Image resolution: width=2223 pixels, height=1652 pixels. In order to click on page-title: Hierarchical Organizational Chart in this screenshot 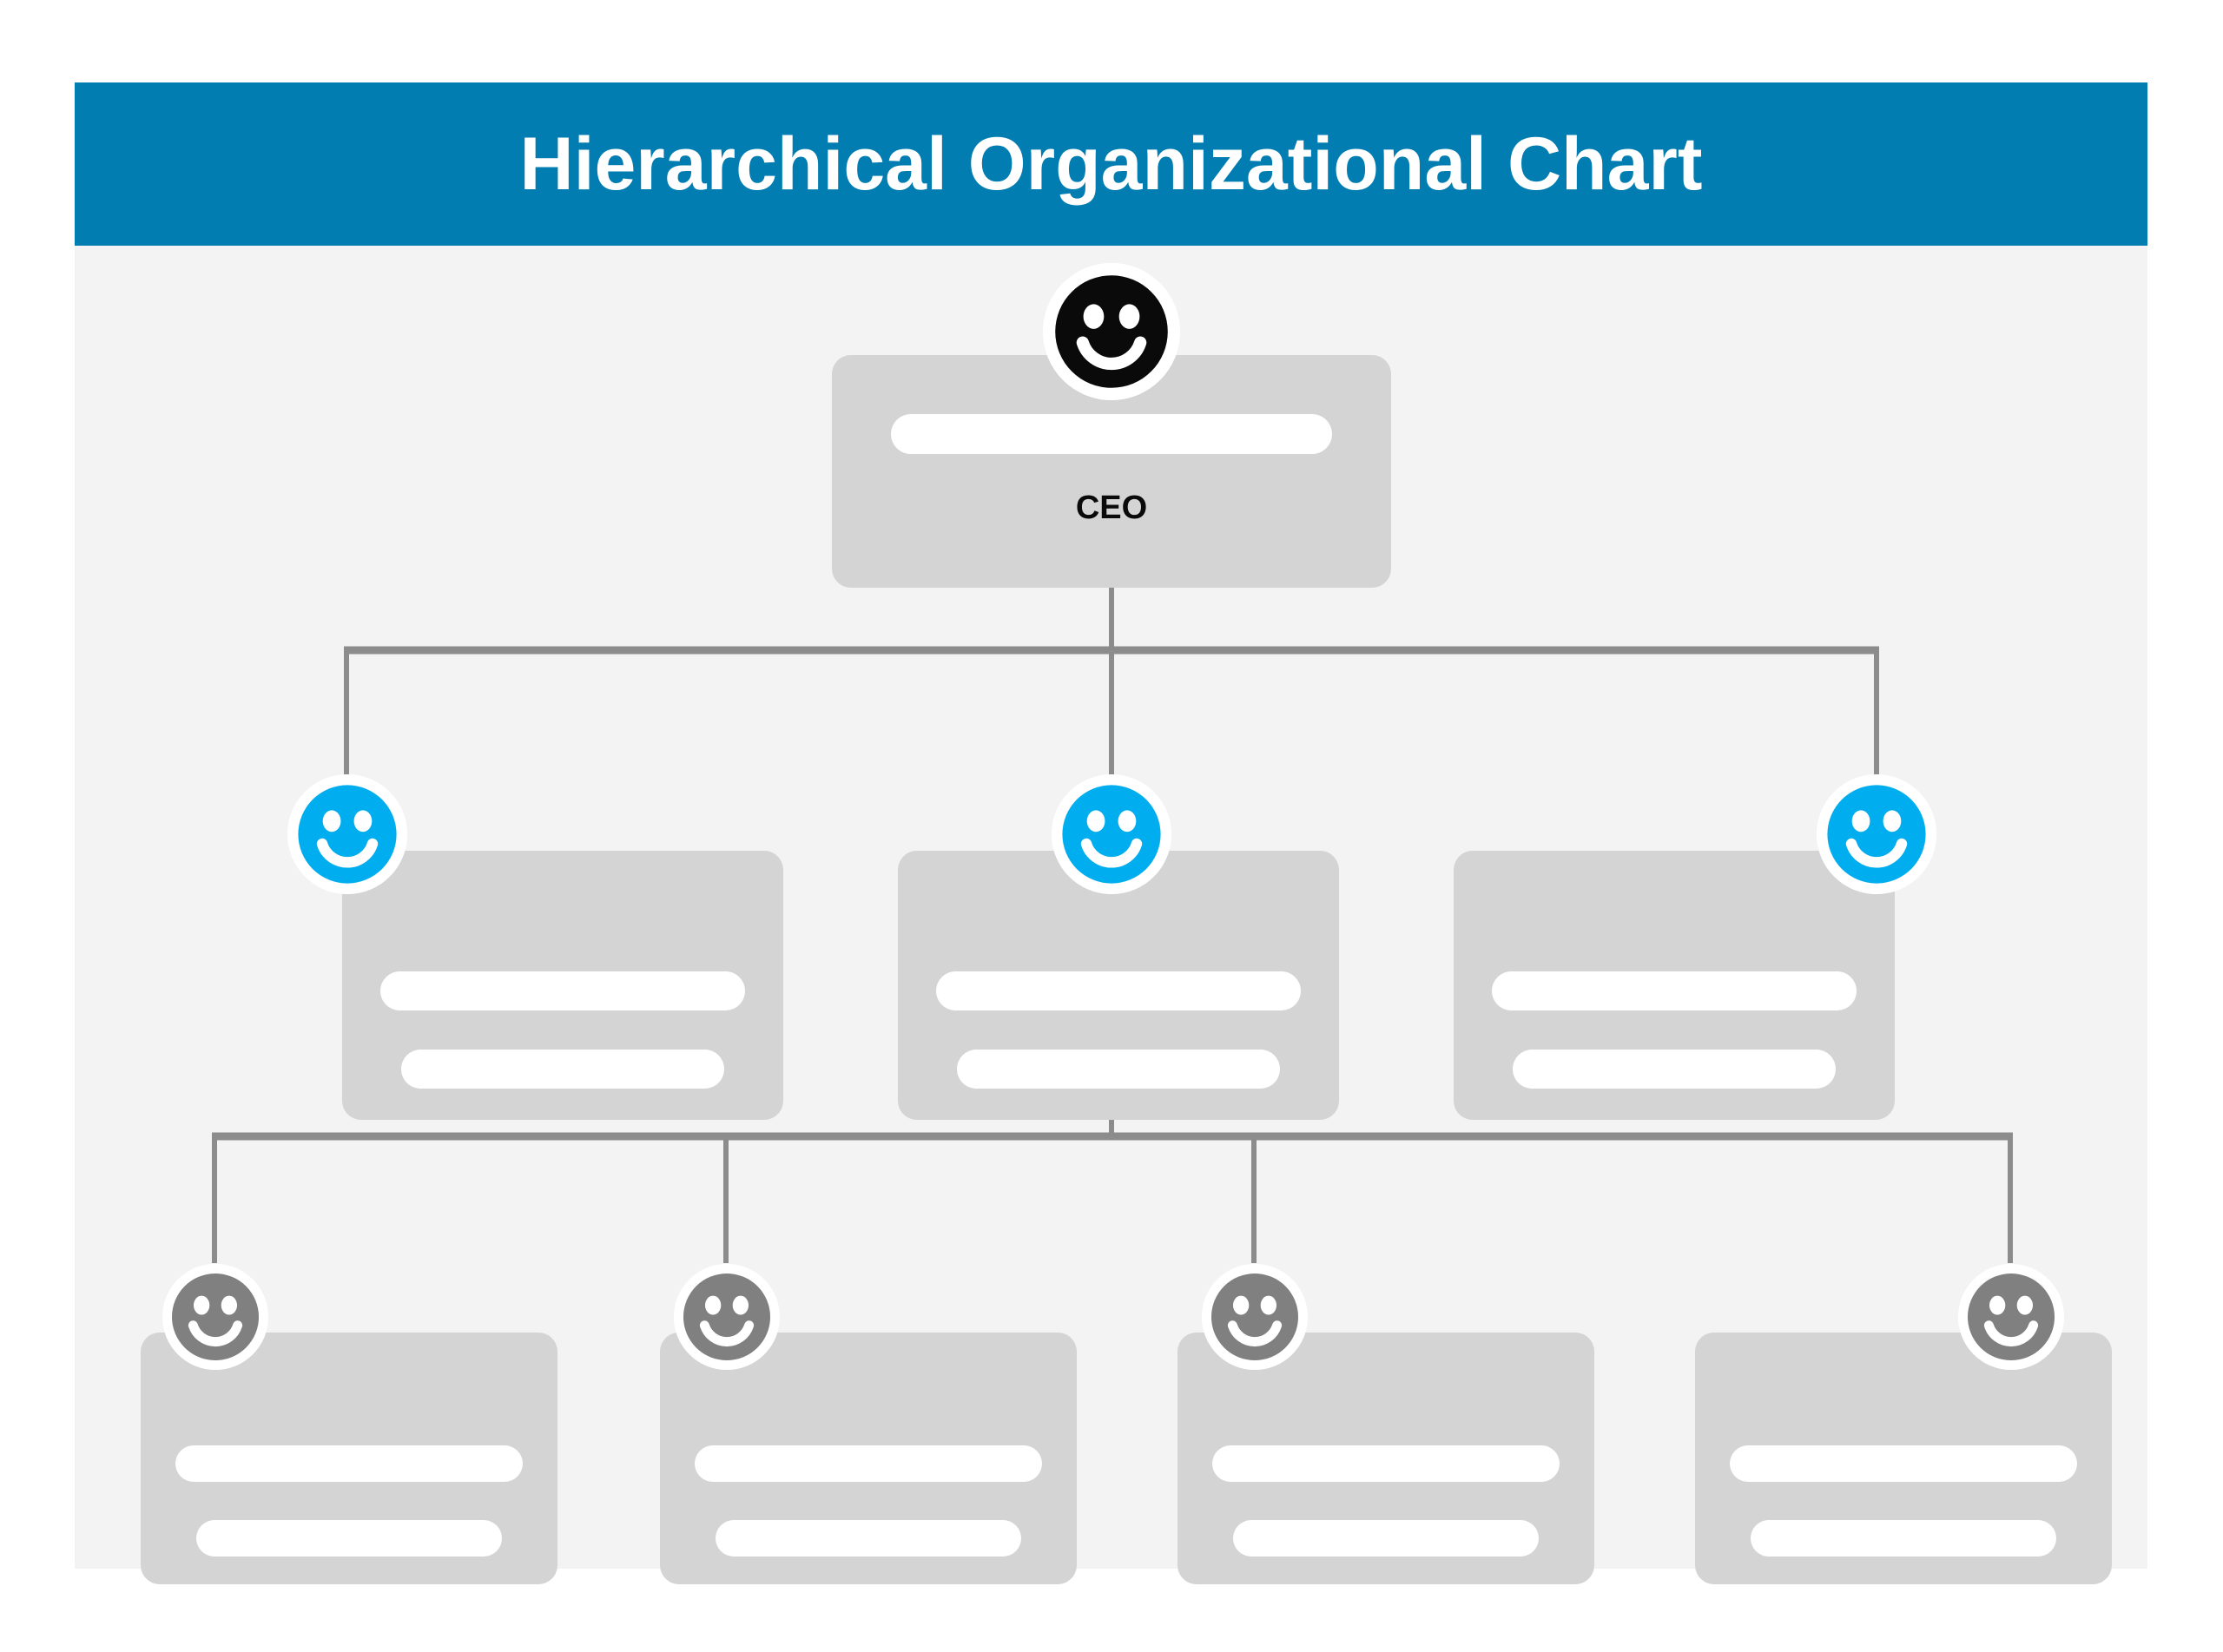, I will do `click(1111, 164)`.